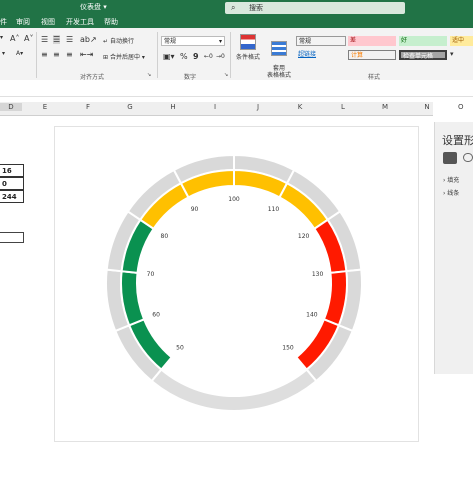  Describe the element at coordinates (288, 347) in the screenshot. I see `gauge-tick-label: 150` at that location.